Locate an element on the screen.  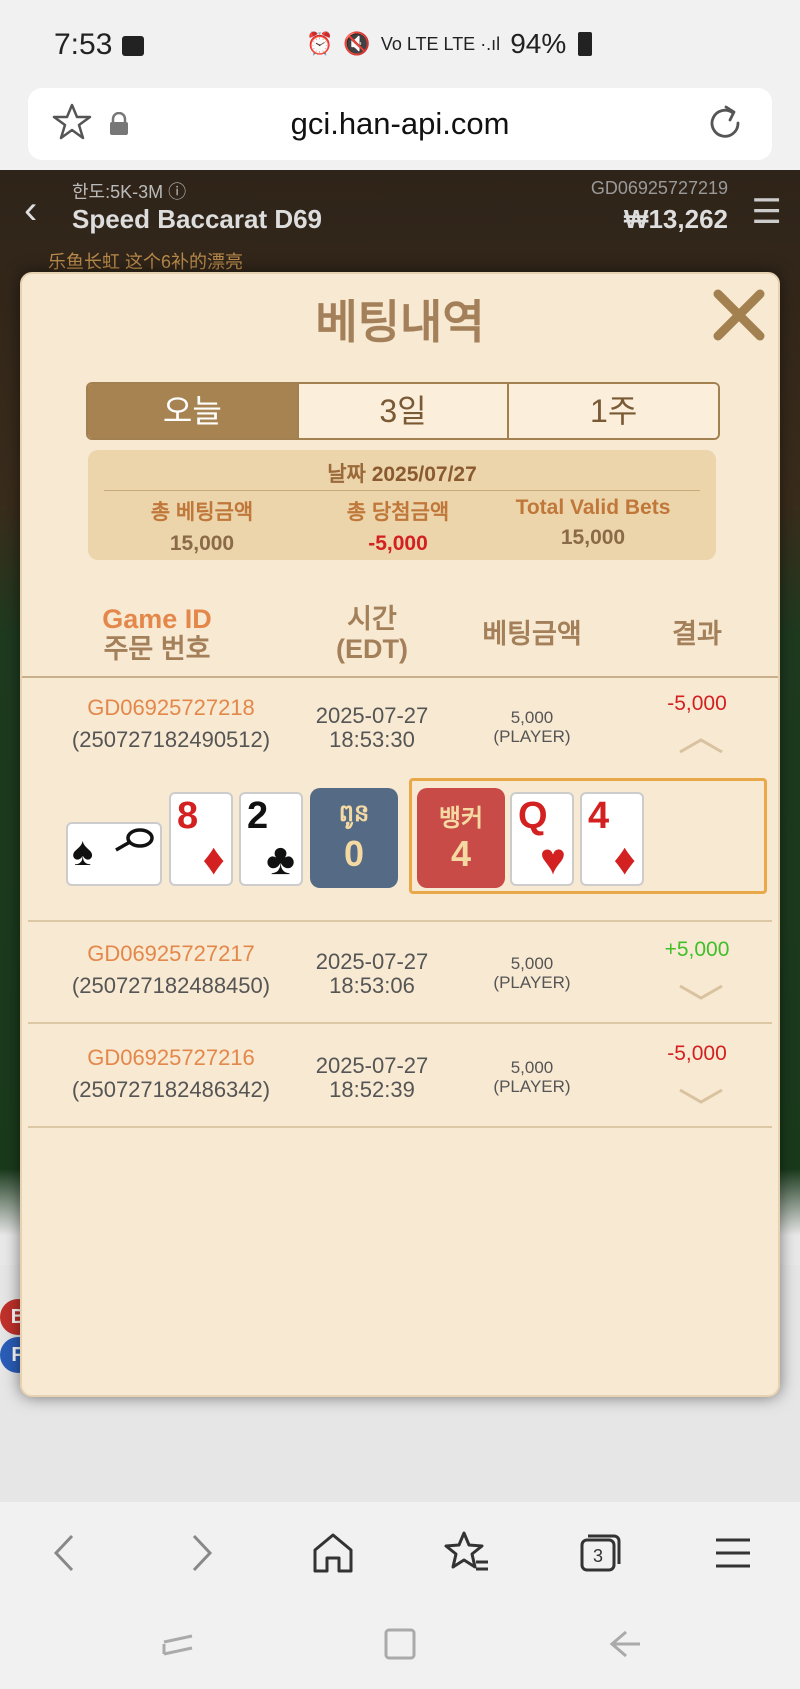
row-order-id: (250727182488450) is located at coordinates (171, 985).